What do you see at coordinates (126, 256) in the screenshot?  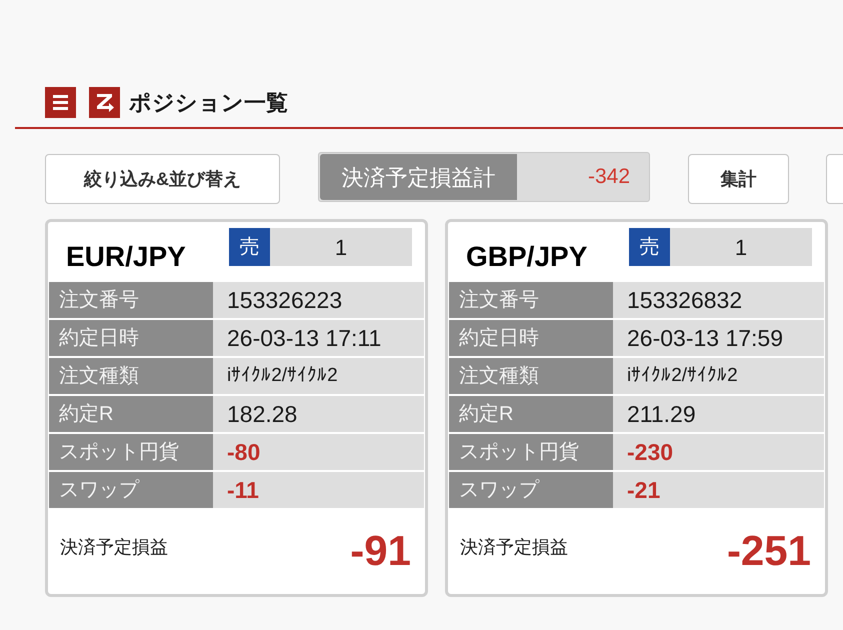 I see `currency-pair: EUR/JPY` at bounding box center [126, 256].